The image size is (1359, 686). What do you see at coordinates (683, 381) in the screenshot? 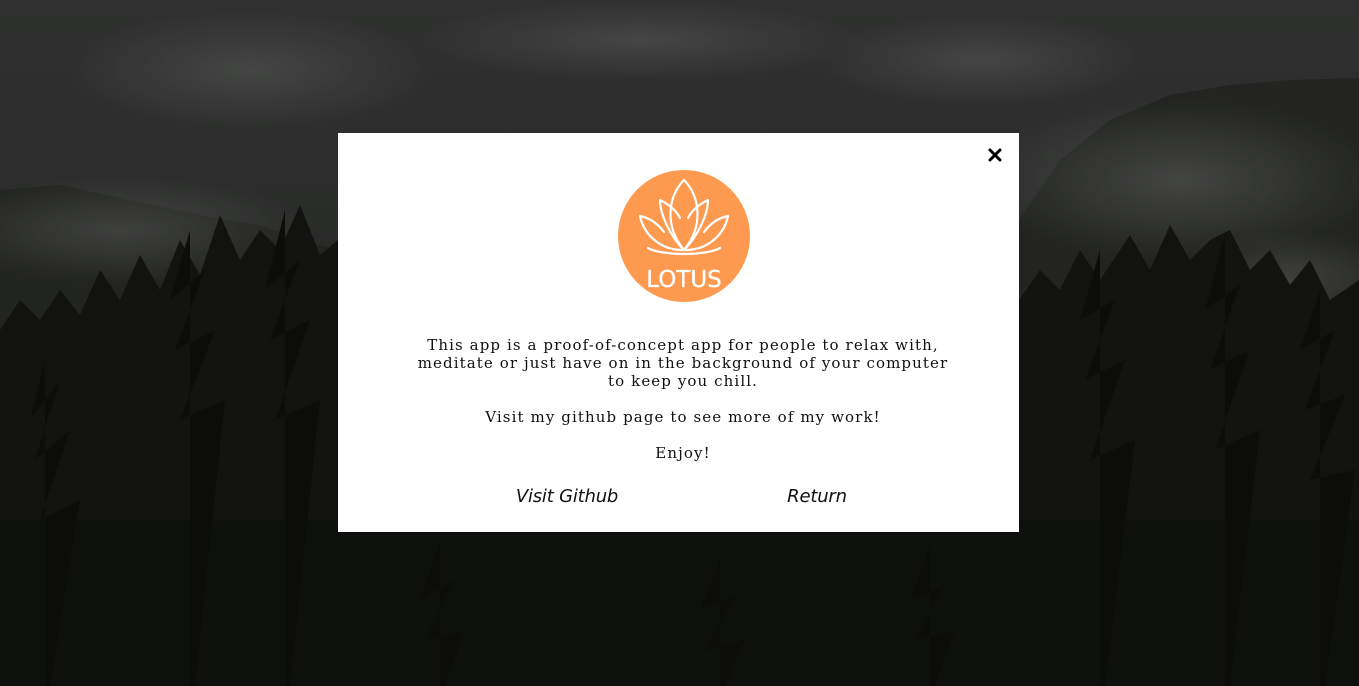
I see `description-line: to keep you chill.` at bounding box center [683, 381].